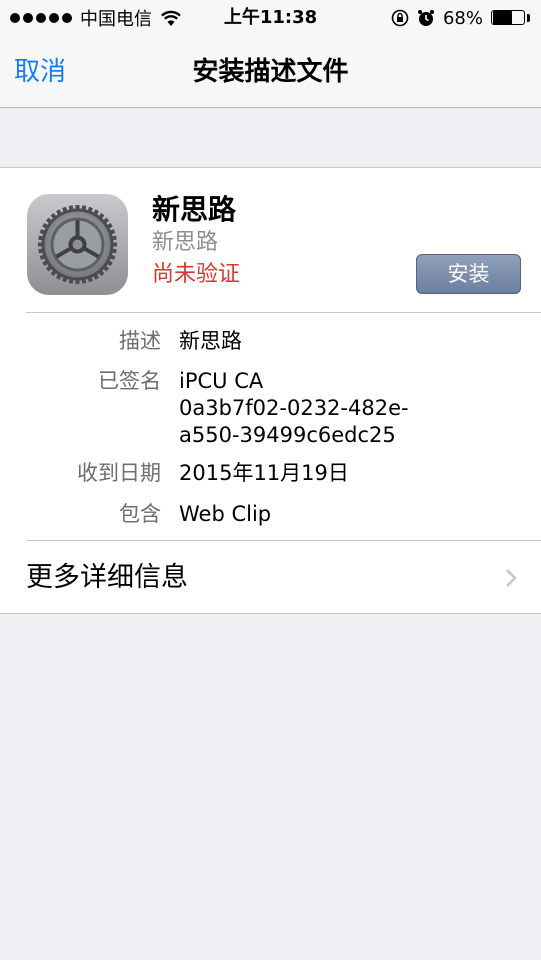  Describe the element at coordinates (185, 242) in the screenshot. I see `profile-organization: 新思路` at that location.